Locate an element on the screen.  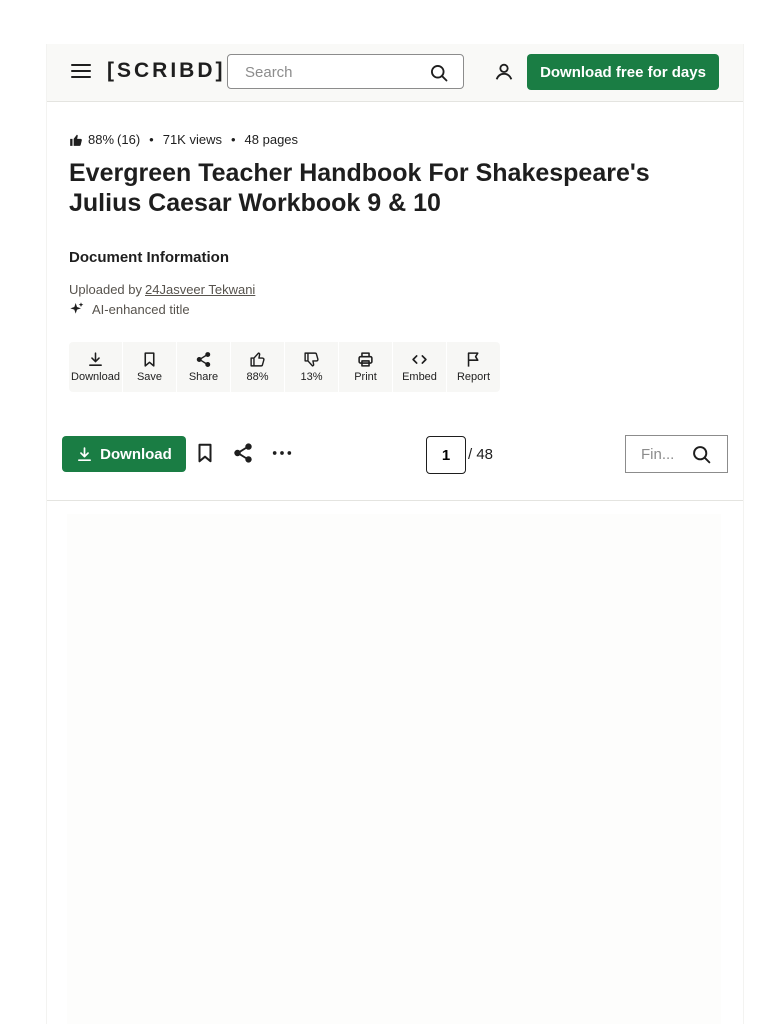
action-share: Share is located at coordinates (203, 367).